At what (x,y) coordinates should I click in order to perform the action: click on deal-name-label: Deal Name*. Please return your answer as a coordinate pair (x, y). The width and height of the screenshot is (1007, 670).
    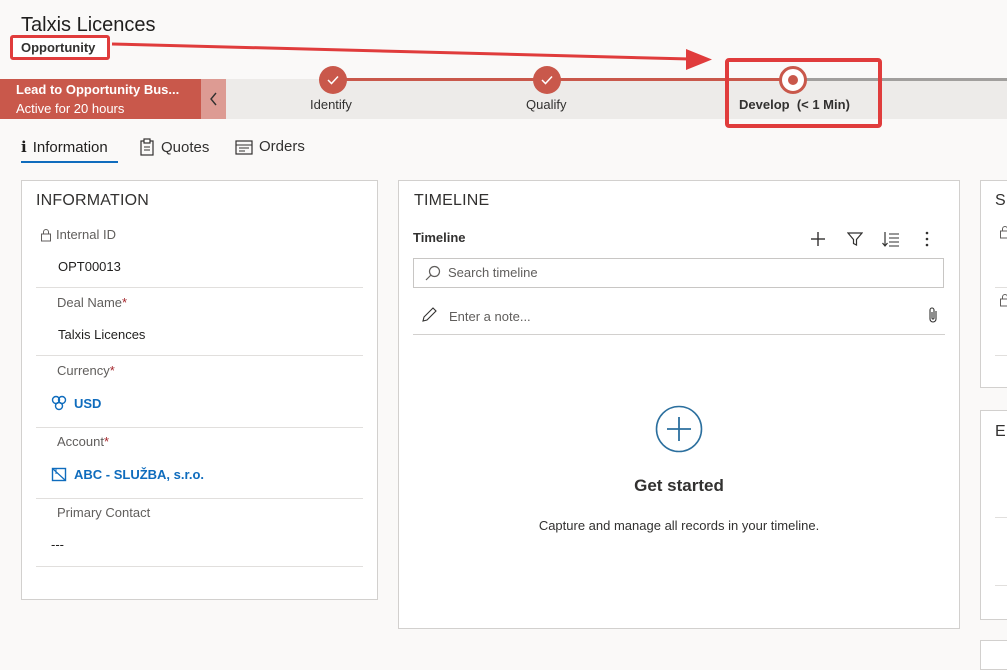
    Looking at the image, I should click on (92, 302).